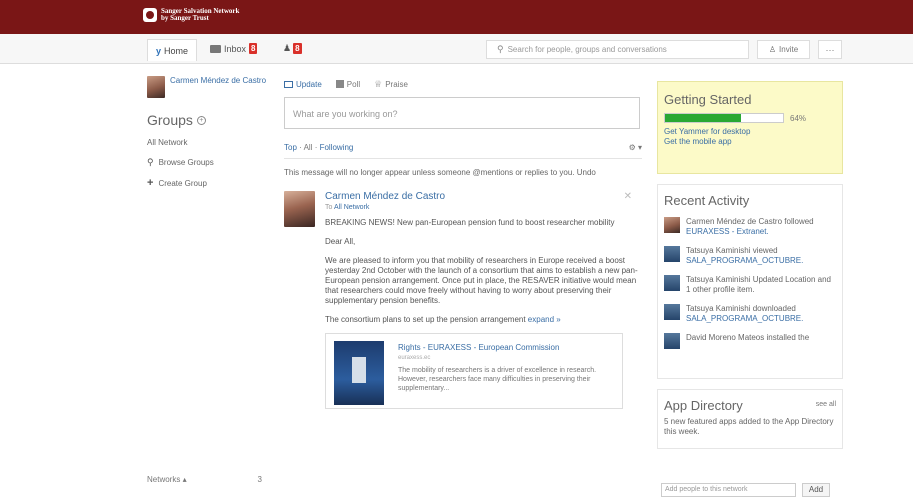 This screenshot has height=499, width=913. What do you see at coordinates (456, 17) in the screenshot?
I see `brand-bar: Sanger Salvation Network by Sanger Trust` at bounding box center [456, 17].